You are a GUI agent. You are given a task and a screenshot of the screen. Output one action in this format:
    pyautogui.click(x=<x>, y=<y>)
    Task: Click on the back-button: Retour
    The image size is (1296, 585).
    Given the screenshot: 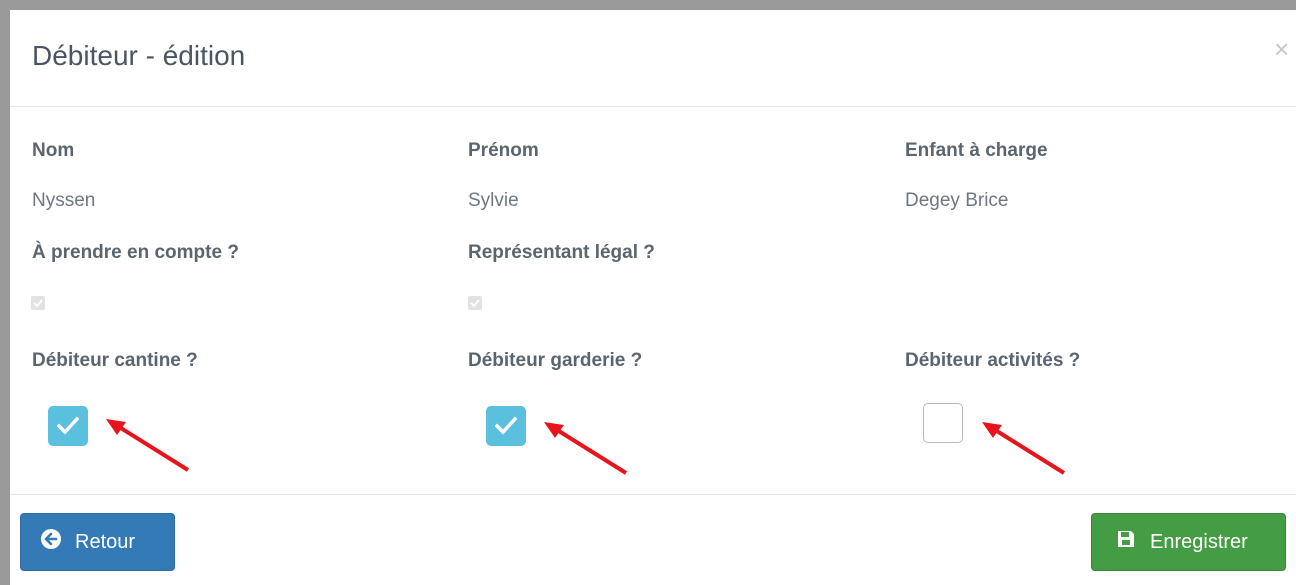 What is the action you would take?
    pyautogui.click(x=97, y=542)
    